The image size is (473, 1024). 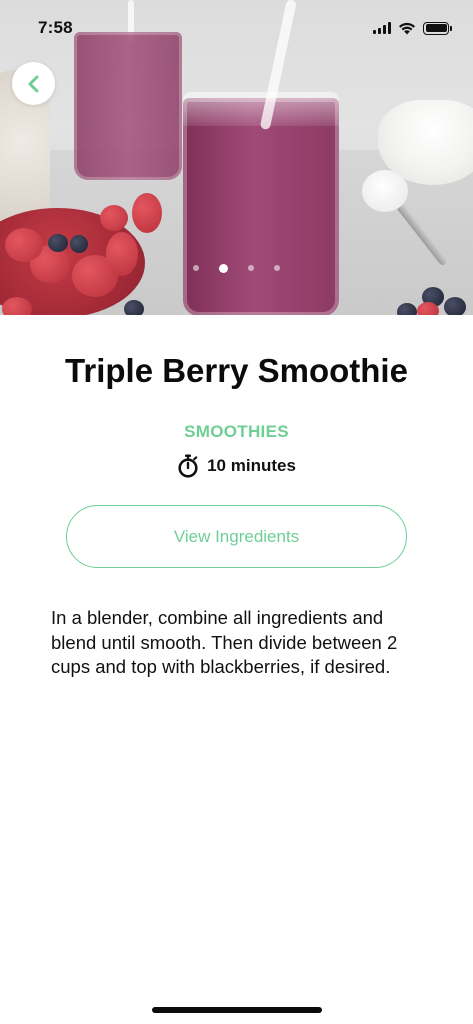 I want to click on carousel-dot-active, so click(x=223, y=268).